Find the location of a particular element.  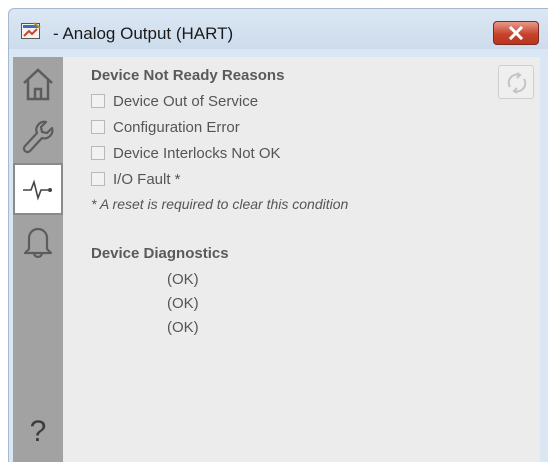

reset-button is located at coordinates (516, 82).